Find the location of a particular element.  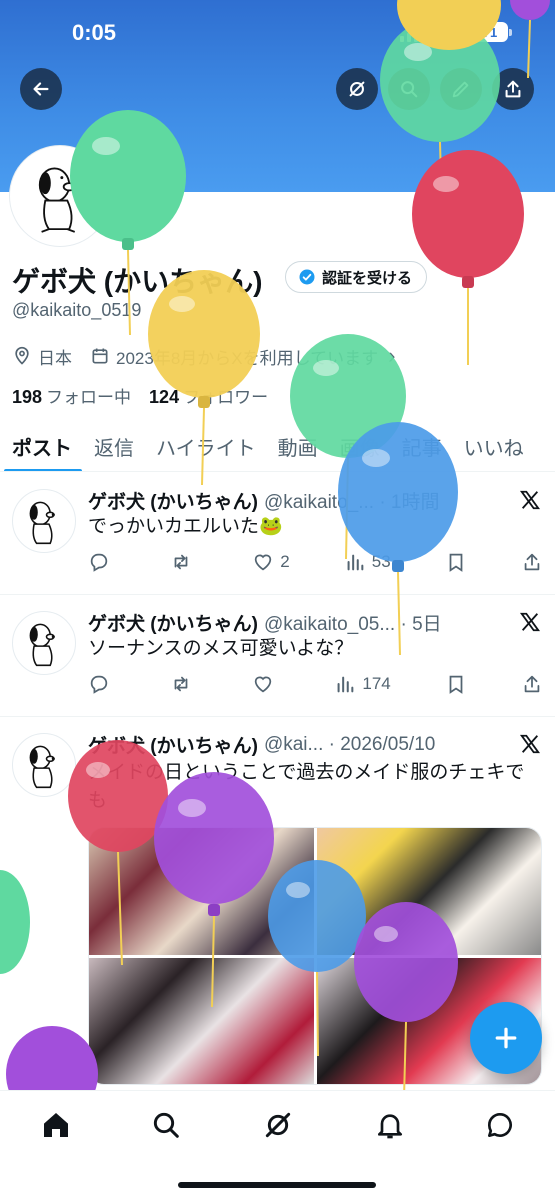

like-button is located at coordinates (266, 684).